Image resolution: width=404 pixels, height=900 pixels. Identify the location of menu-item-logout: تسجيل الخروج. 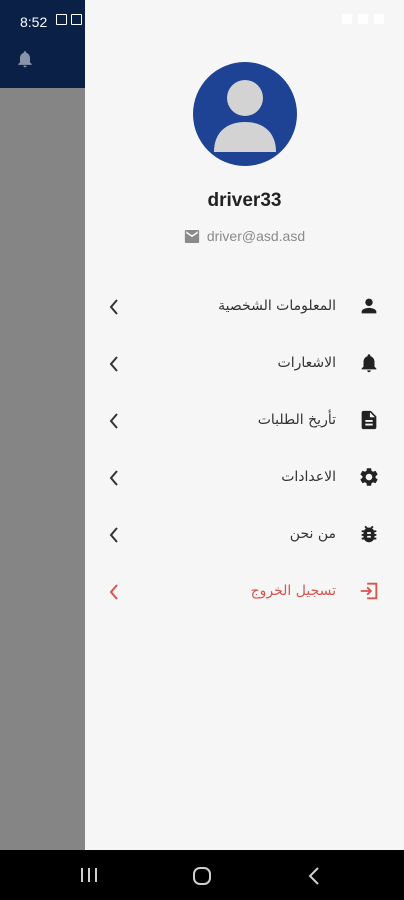
(244, 591).